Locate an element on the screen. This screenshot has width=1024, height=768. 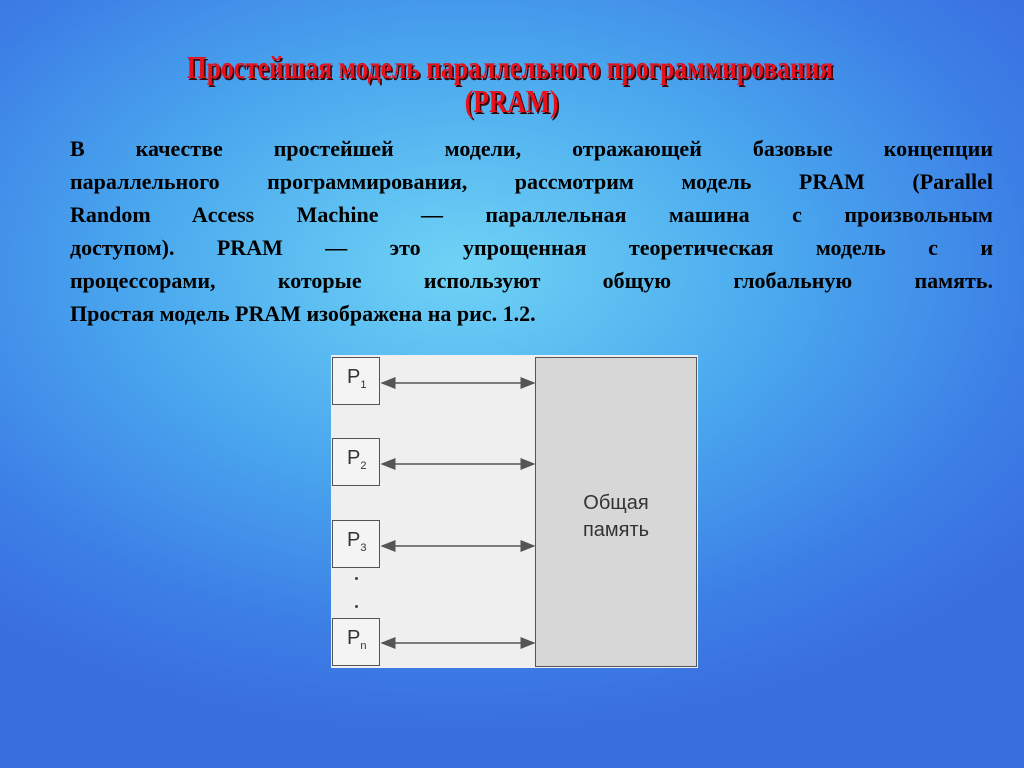
slide-title-line2: (PRAM) is located at coordinates (512, 101).